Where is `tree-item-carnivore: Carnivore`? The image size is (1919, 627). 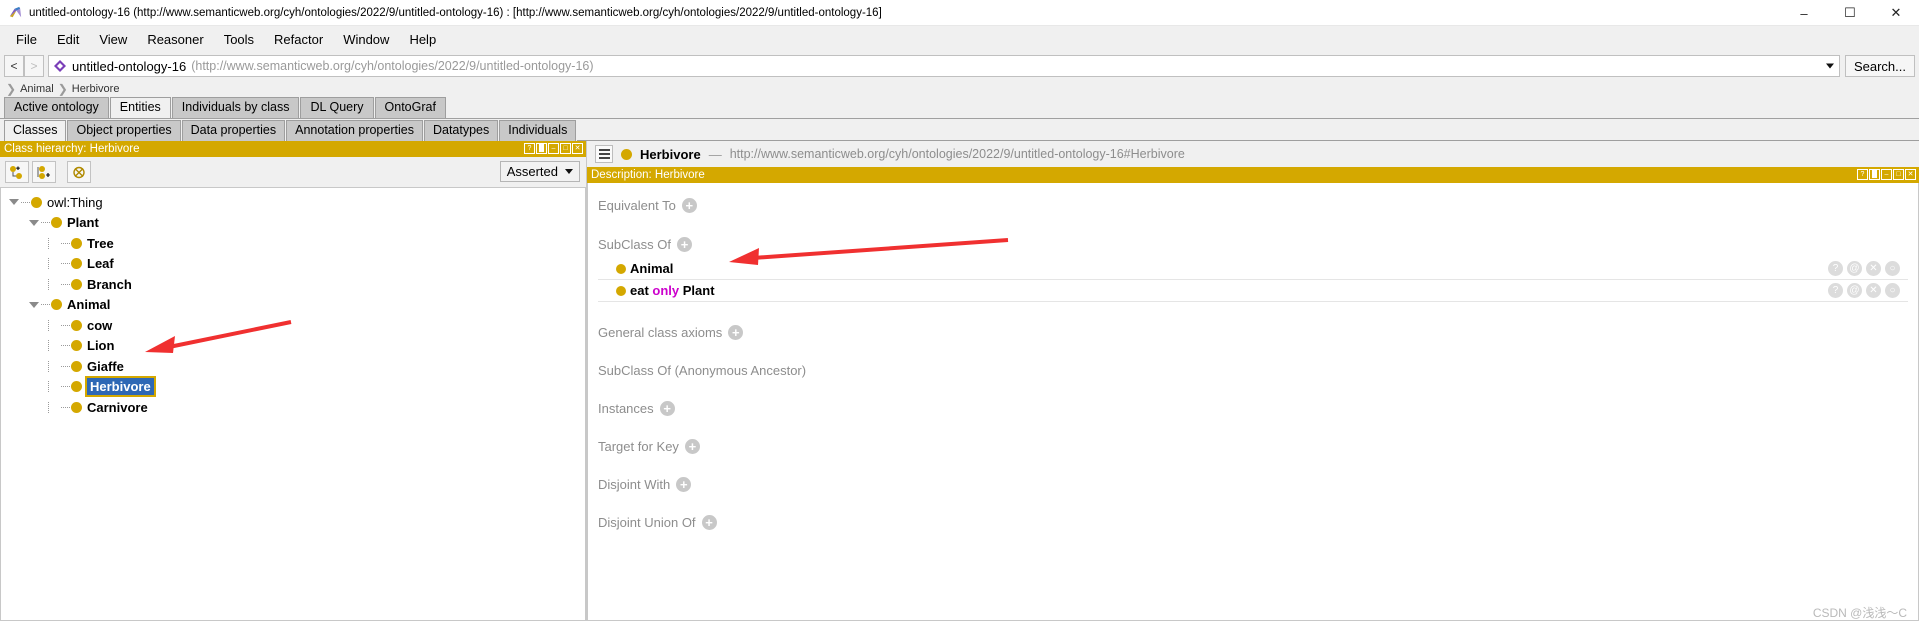 tree-item-carnivore: Carnivore is located at coordinates (293, 407).